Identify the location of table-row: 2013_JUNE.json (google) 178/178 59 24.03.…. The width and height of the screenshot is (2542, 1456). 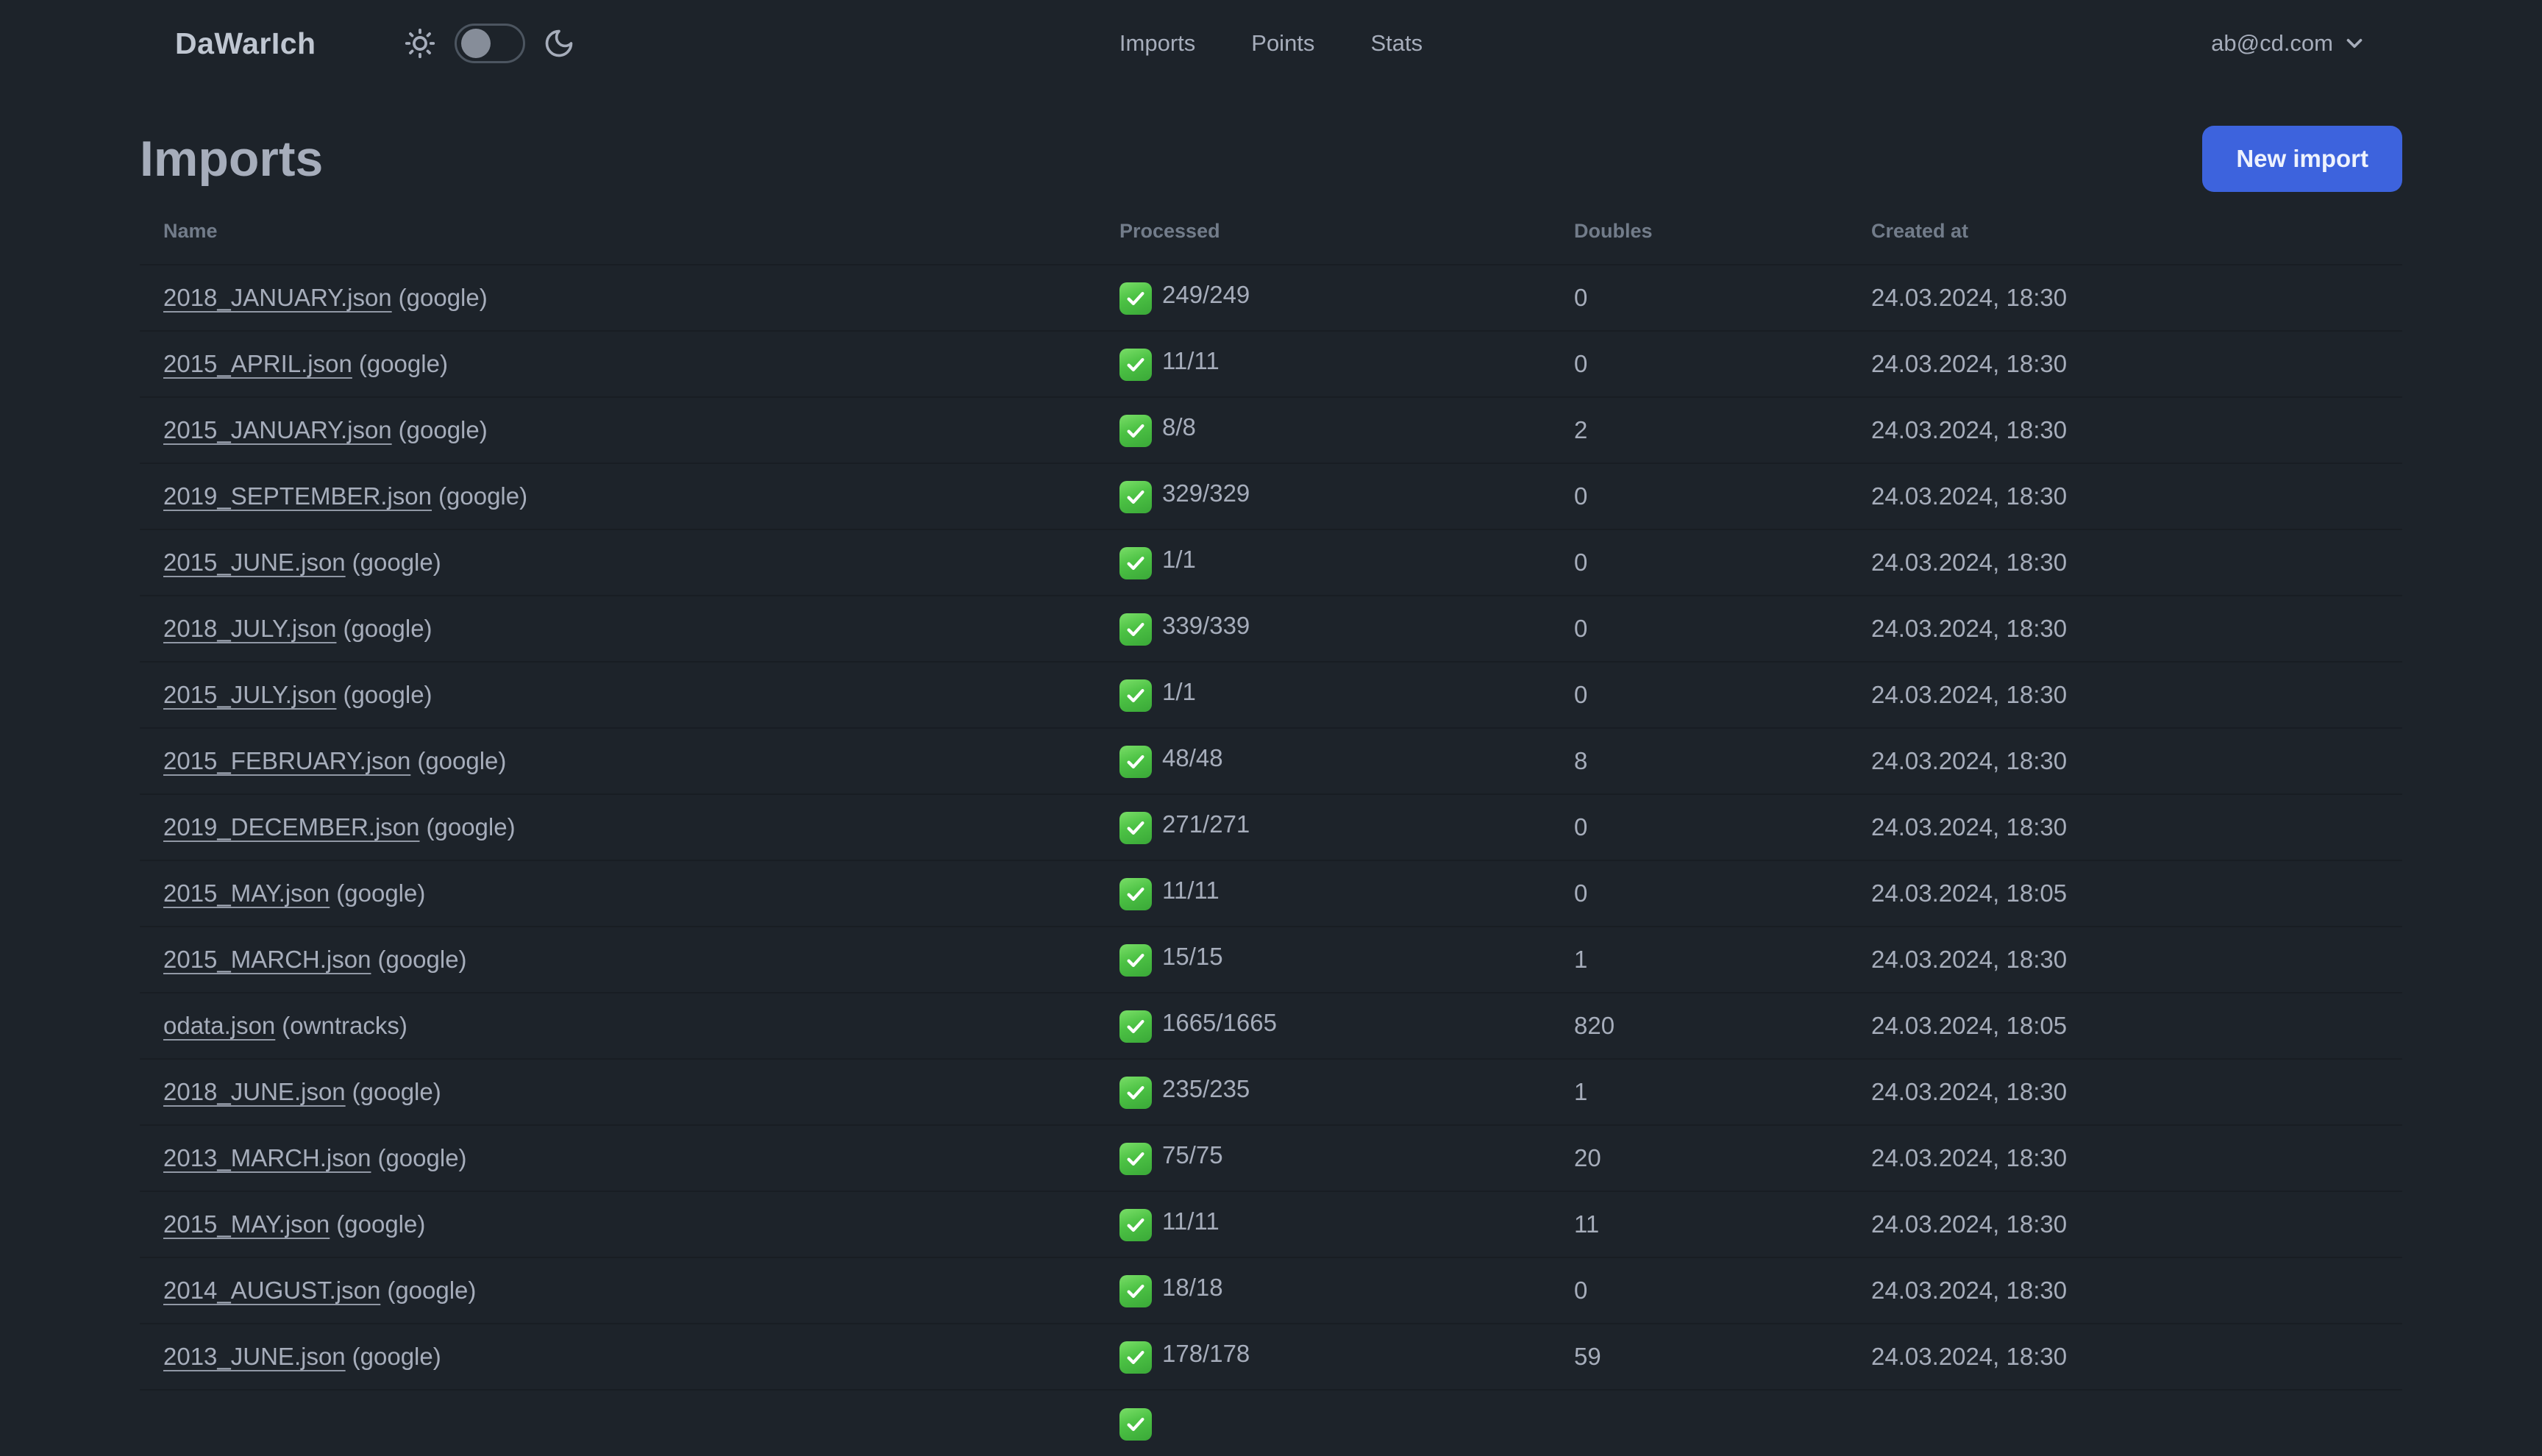
(1271, 1357).